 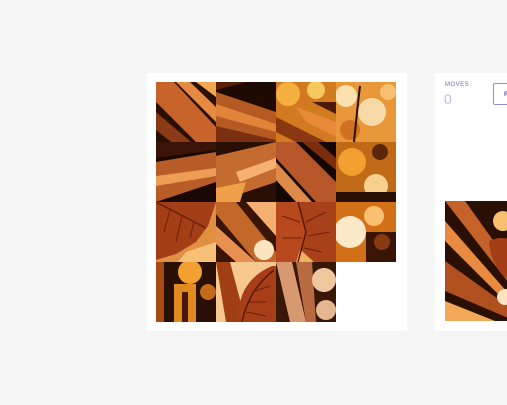 What do you see at coordinates (500, 94) in the screenshot?
I see `reset-button: R` at bounding box center [500, 94].